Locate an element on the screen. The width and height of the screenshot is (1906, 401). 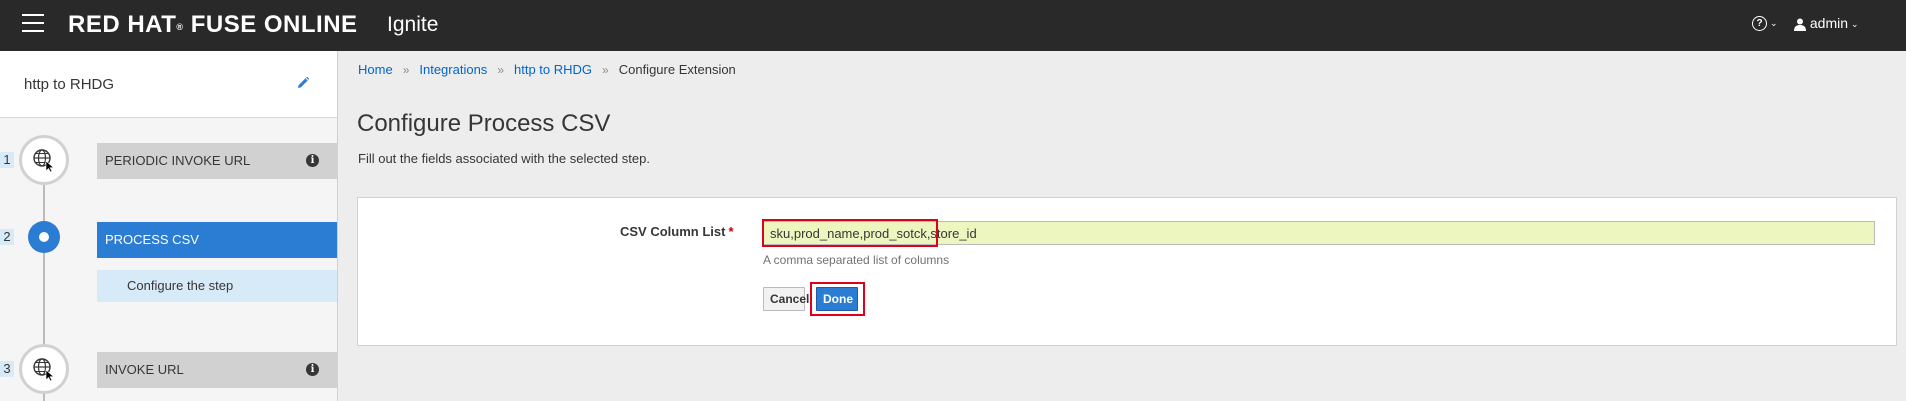
help-menu: ? ⌄ is located at coordinates (1765, 22).